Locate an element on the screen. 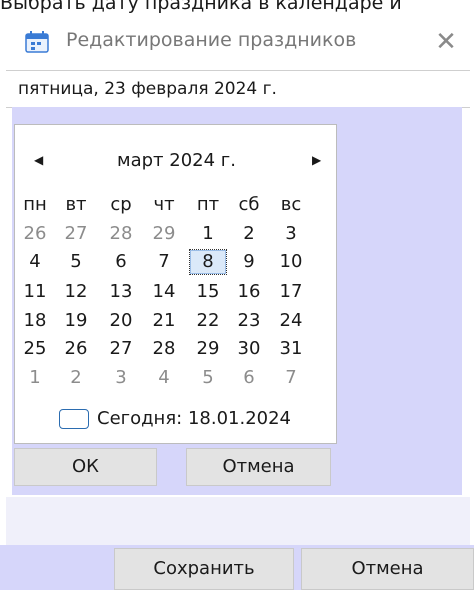 The image size is (474, 590). day-cell: 23 is located at coordinates (249, 321).